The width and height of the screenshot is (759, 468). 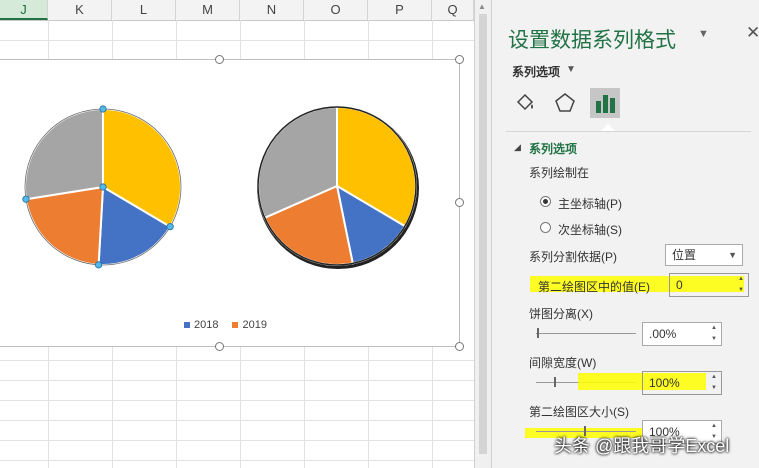 What do you see at coordinates (482, 6) in the screenshot?
I see `scroll-up-icon: ▲` at bounding box center [482, 6].